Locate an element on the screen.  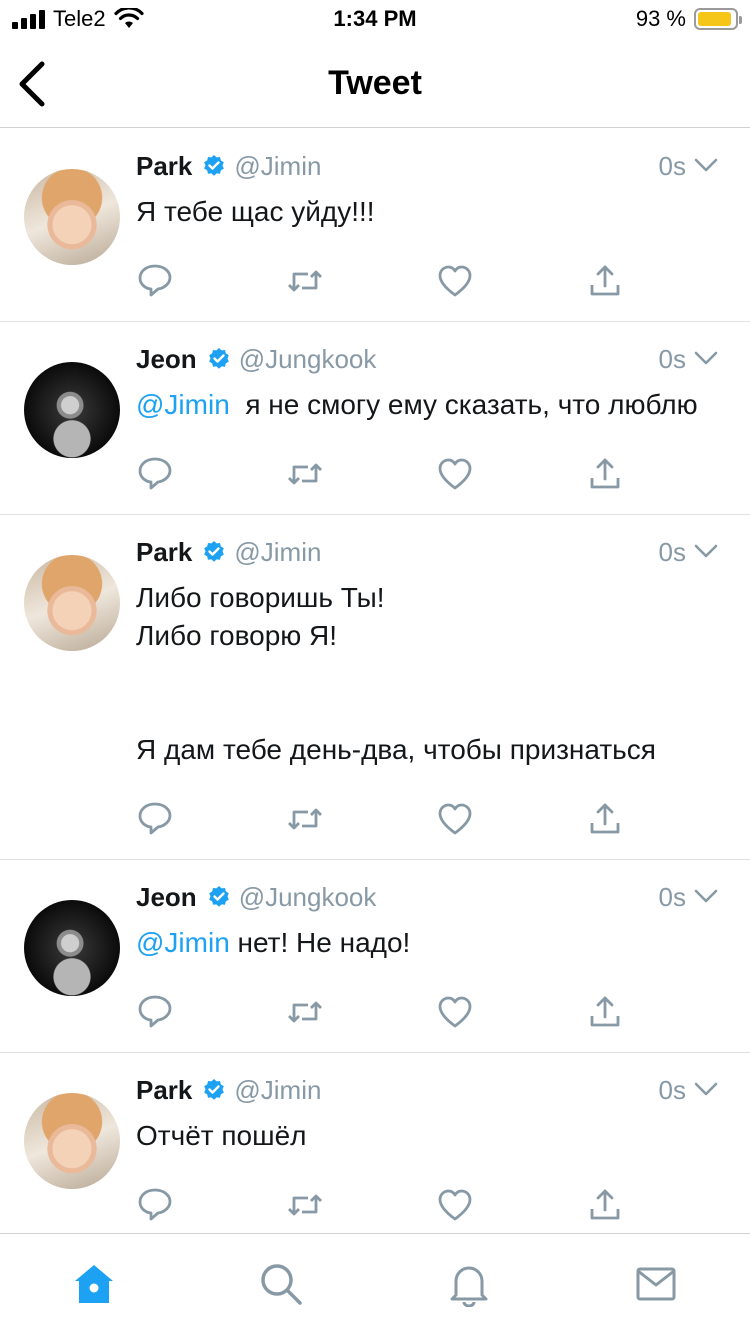
home-icon is located at coordinates (93, 1284).